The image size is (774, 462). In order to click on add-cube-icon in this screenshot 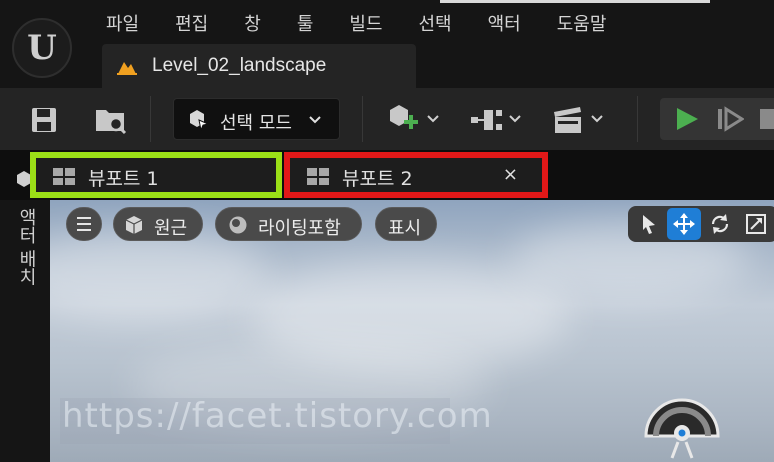, I will do `click(404, 117)`.